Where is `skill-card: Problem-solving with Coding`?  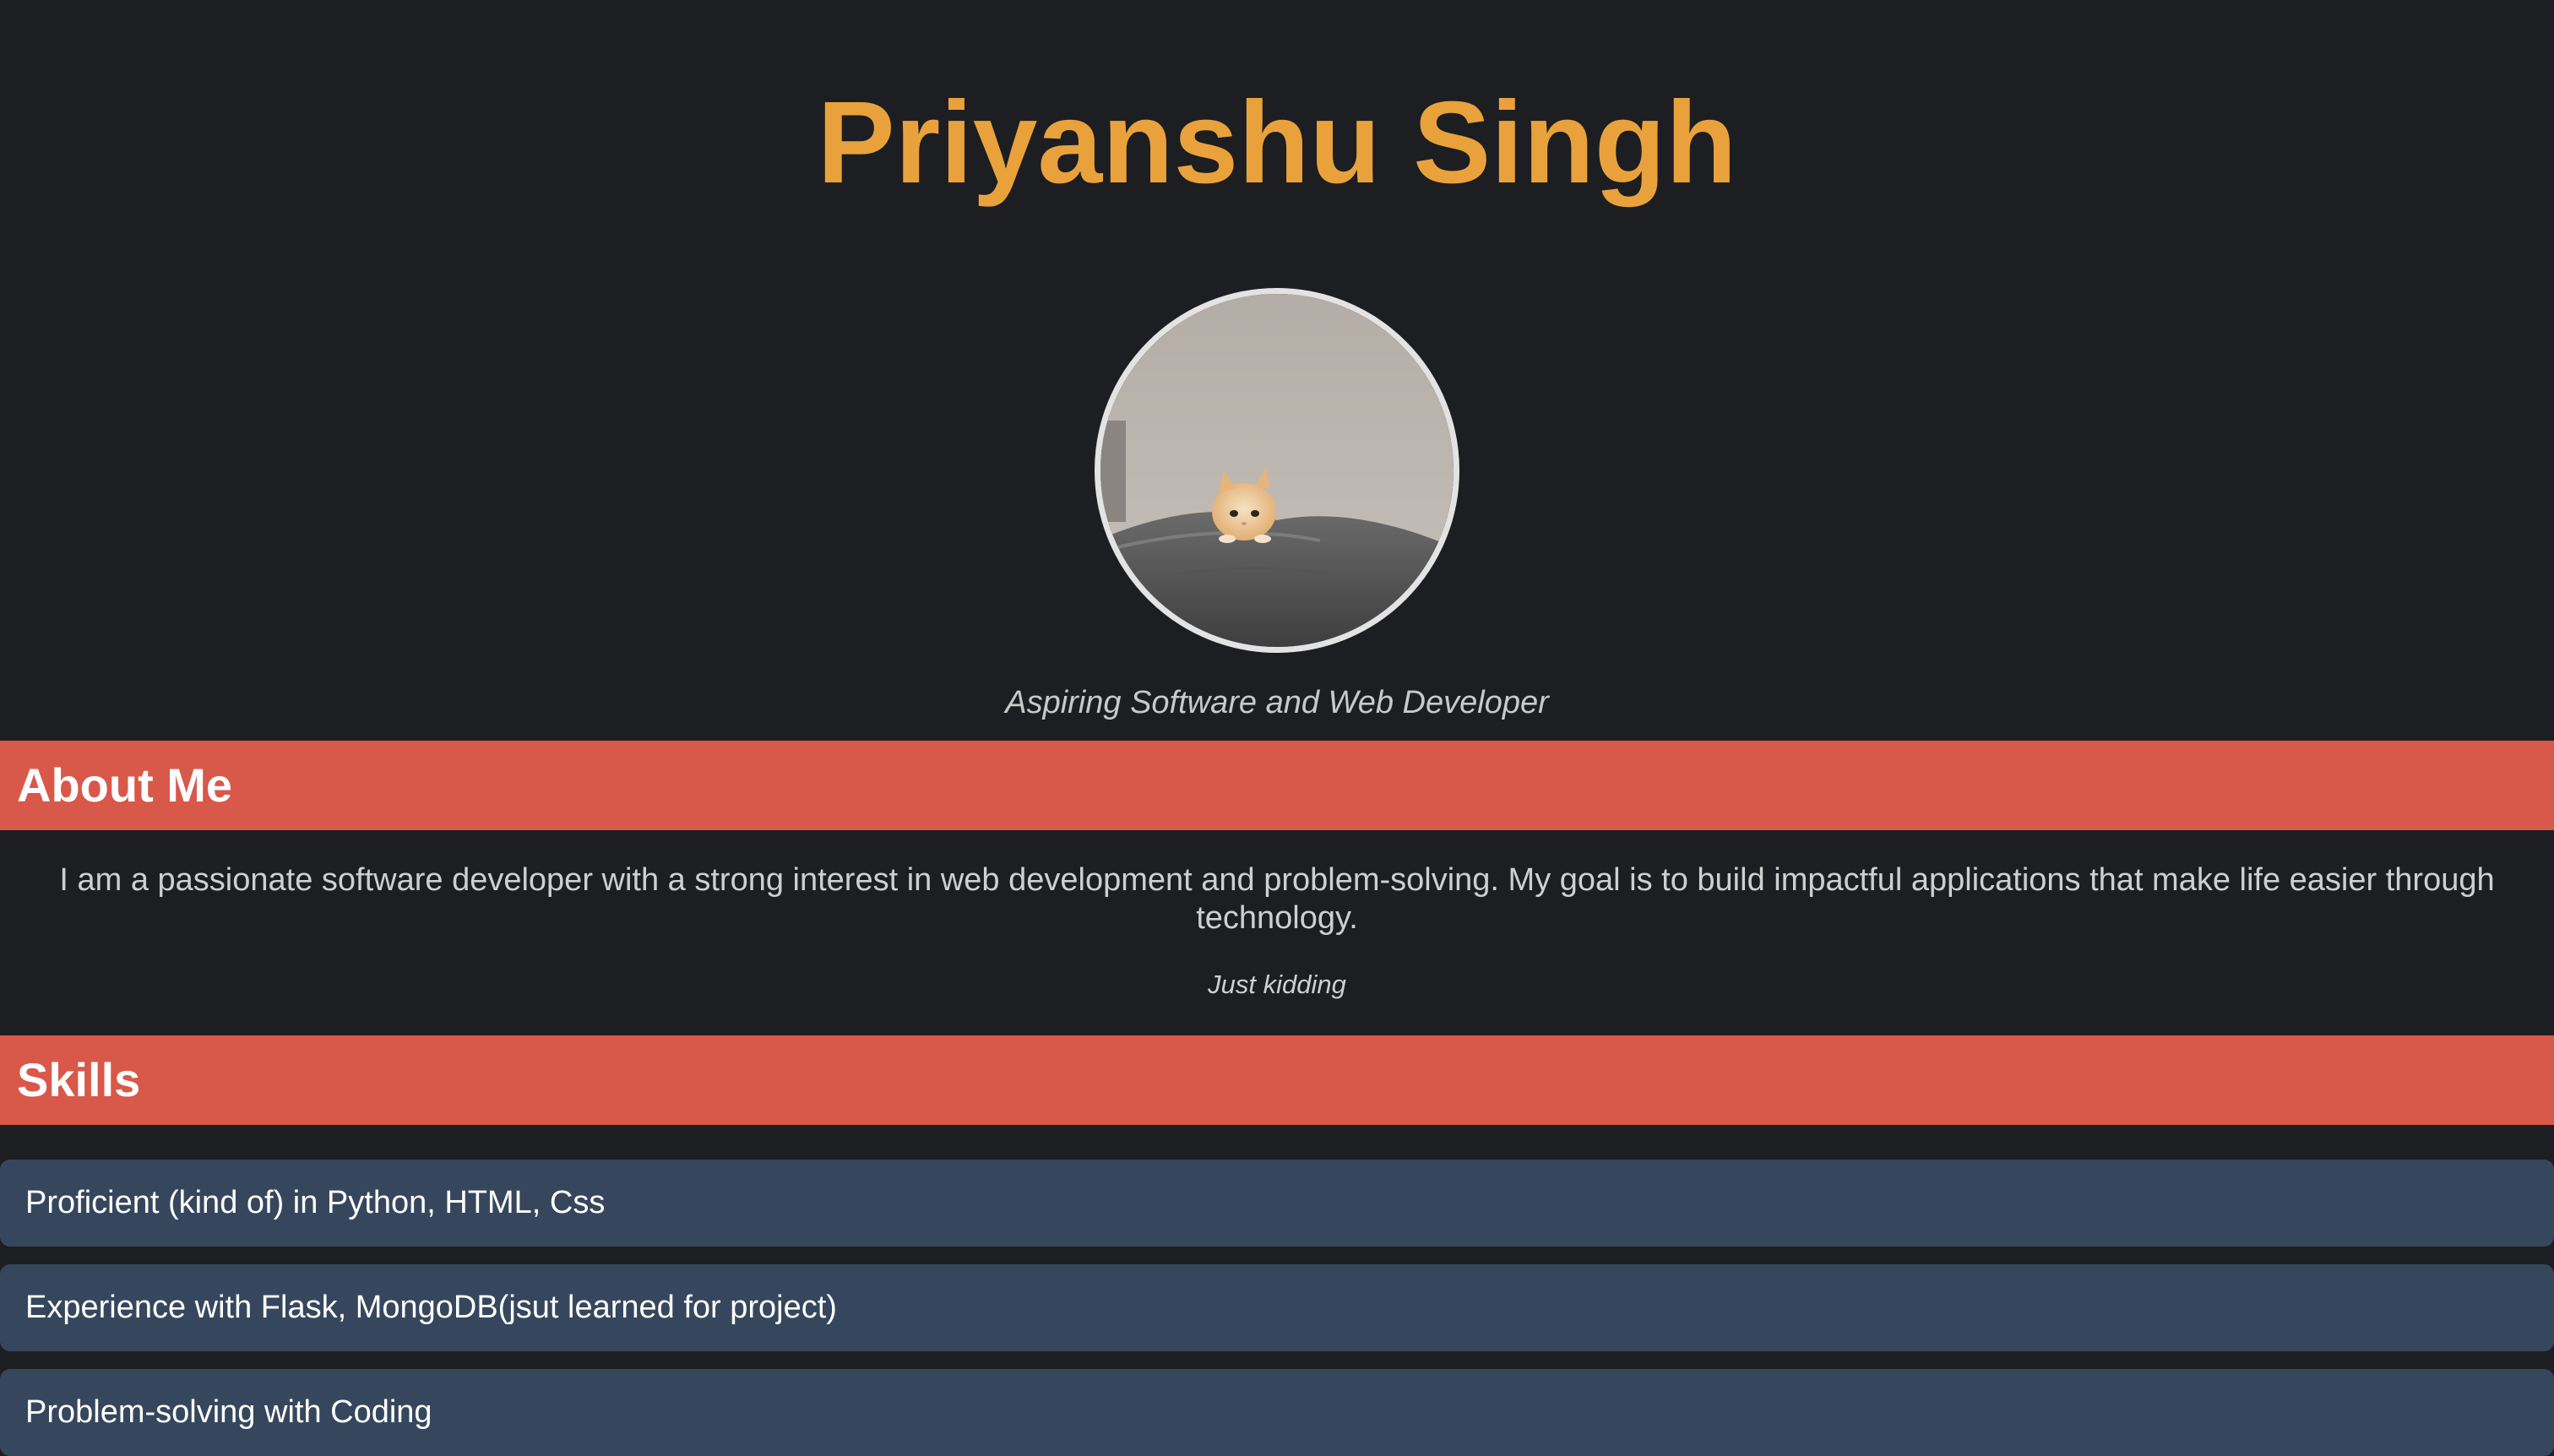
skill-card: Problem-solving with Coding is located at coordinates (1277, 1413).